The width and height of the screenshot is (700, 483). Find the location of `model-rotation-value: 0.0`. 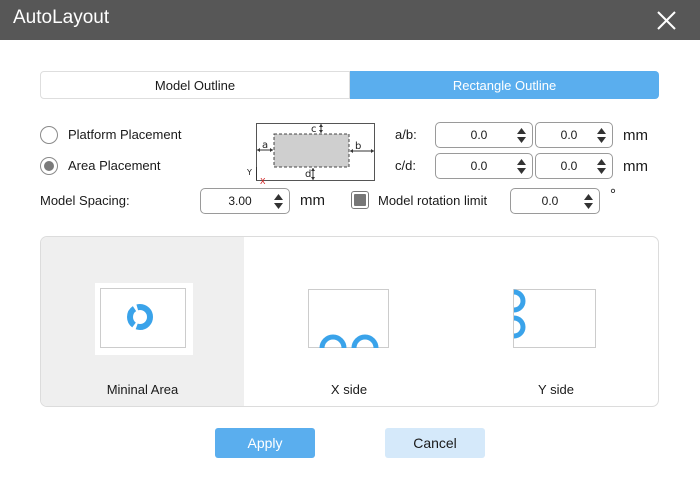

model-rotation-value: 0.0 is located at coordinates (550, 201).